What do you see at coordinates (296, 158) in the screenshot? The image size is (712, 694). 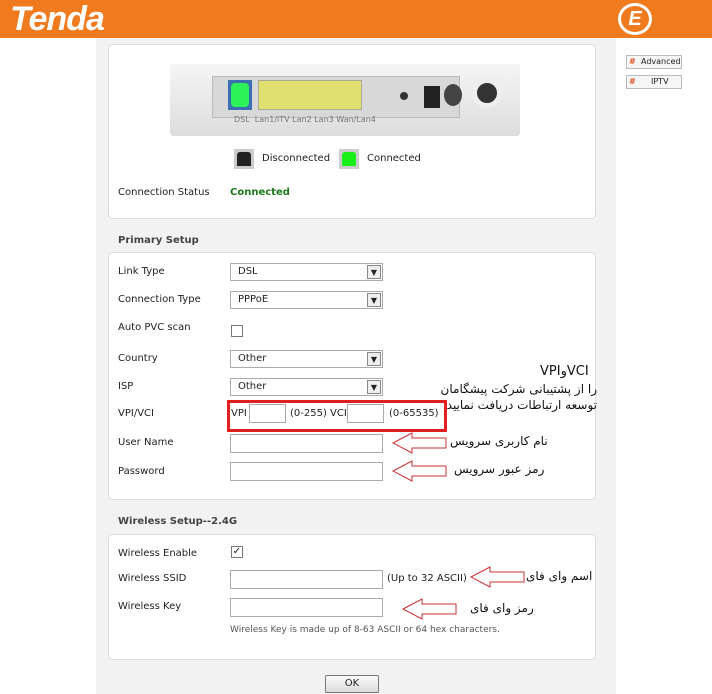 I see `legend-disconnected: Disconnected` at bounding box center [296, 158].